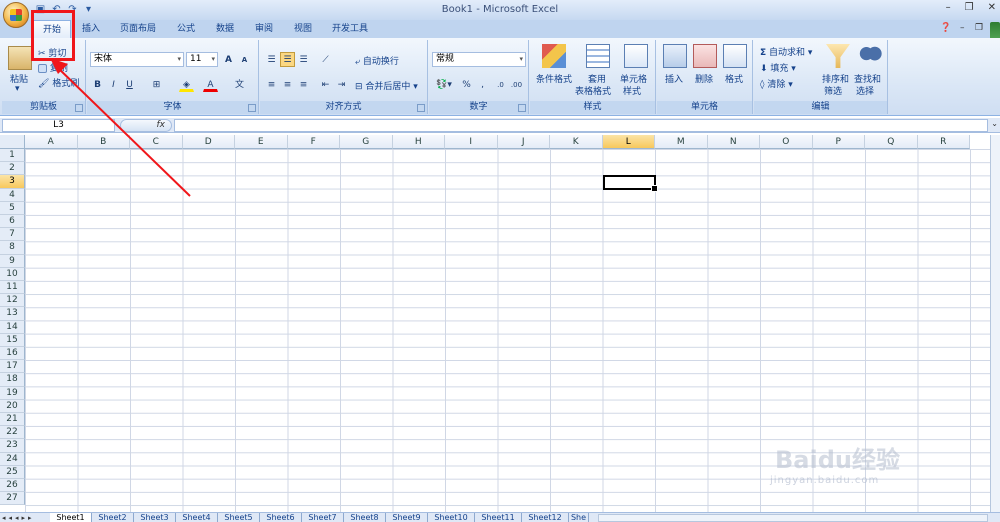  I want to click on column-header: D, so click(208, 142).